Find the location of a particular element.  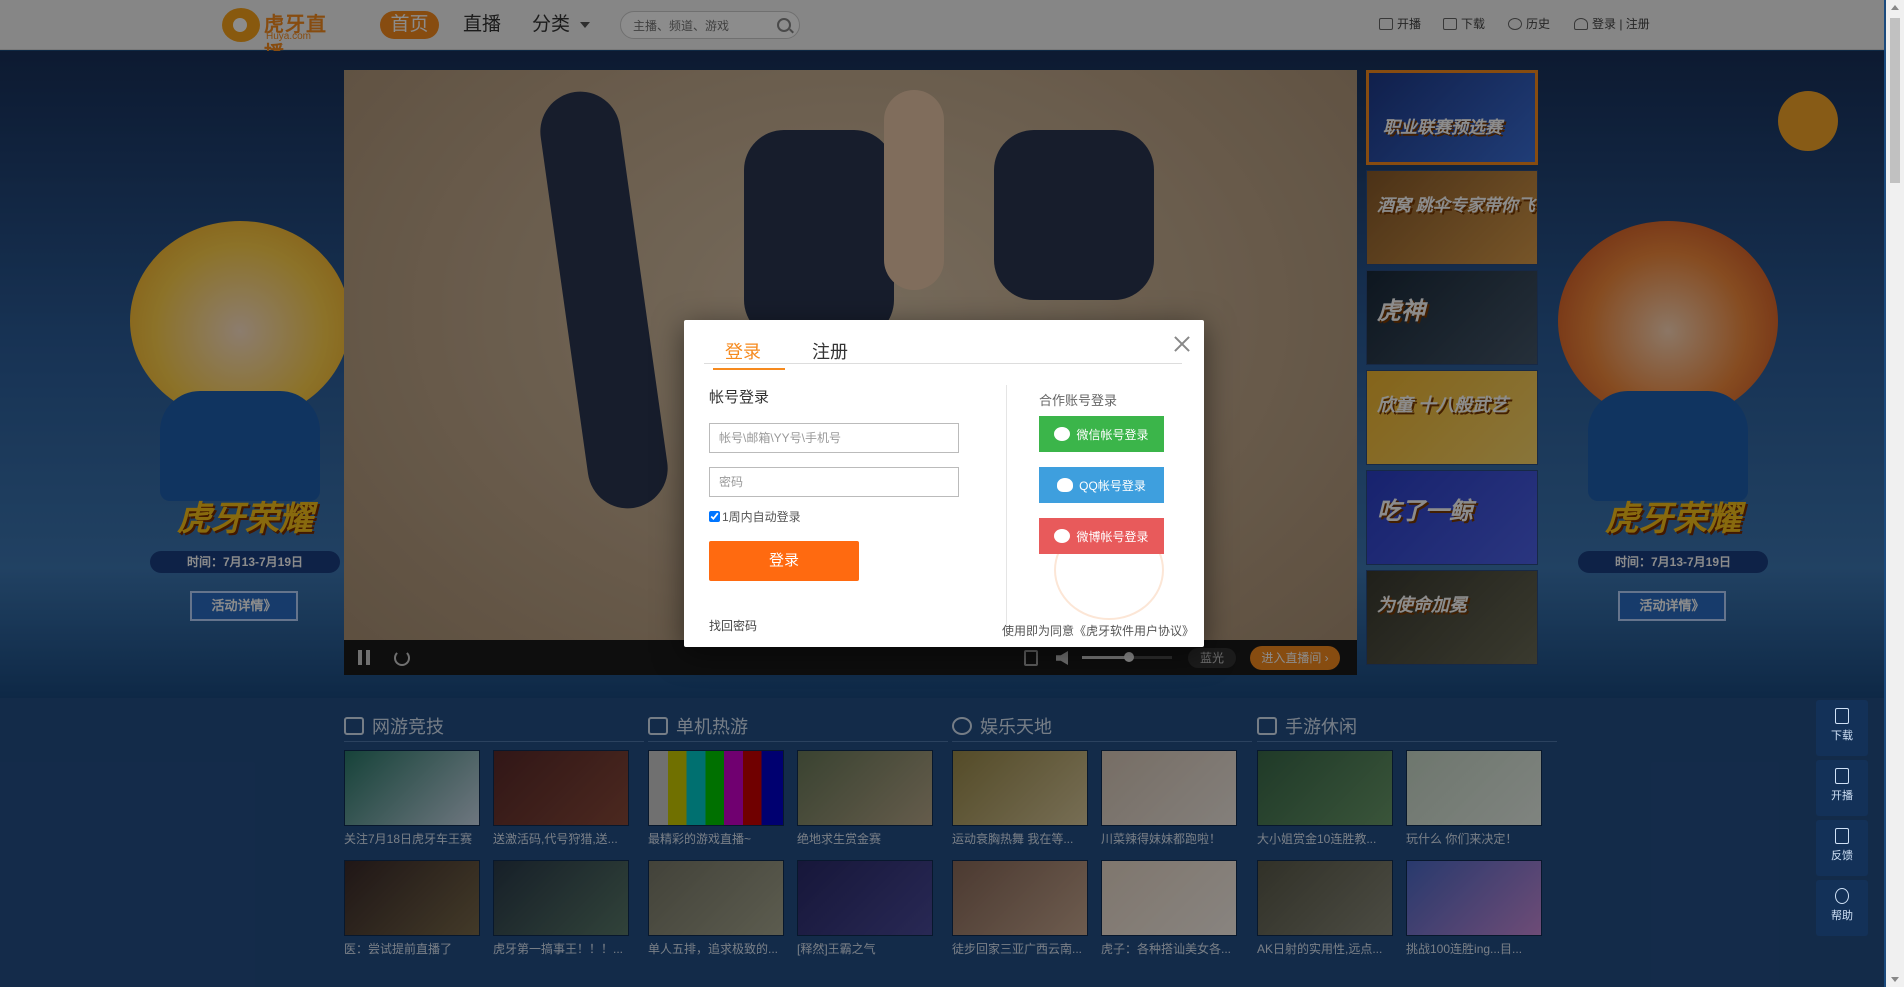

camera-icon is located at coordinates (1842, 776).